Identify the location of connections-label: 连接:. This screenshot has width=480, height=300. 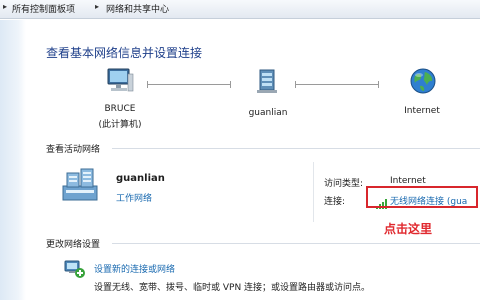
(335, 202).